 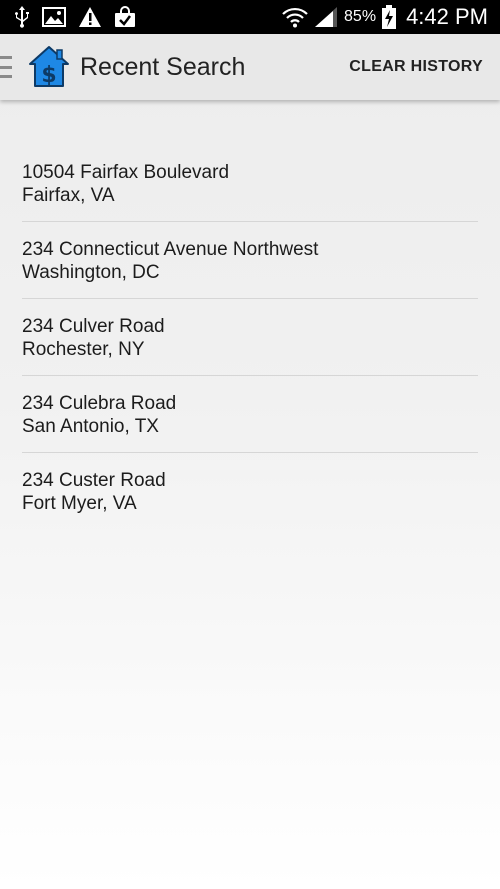 I want to click on list-item: 10504 Fairfax Boulevard Fairfax, VA, so click(x=250, y=183).